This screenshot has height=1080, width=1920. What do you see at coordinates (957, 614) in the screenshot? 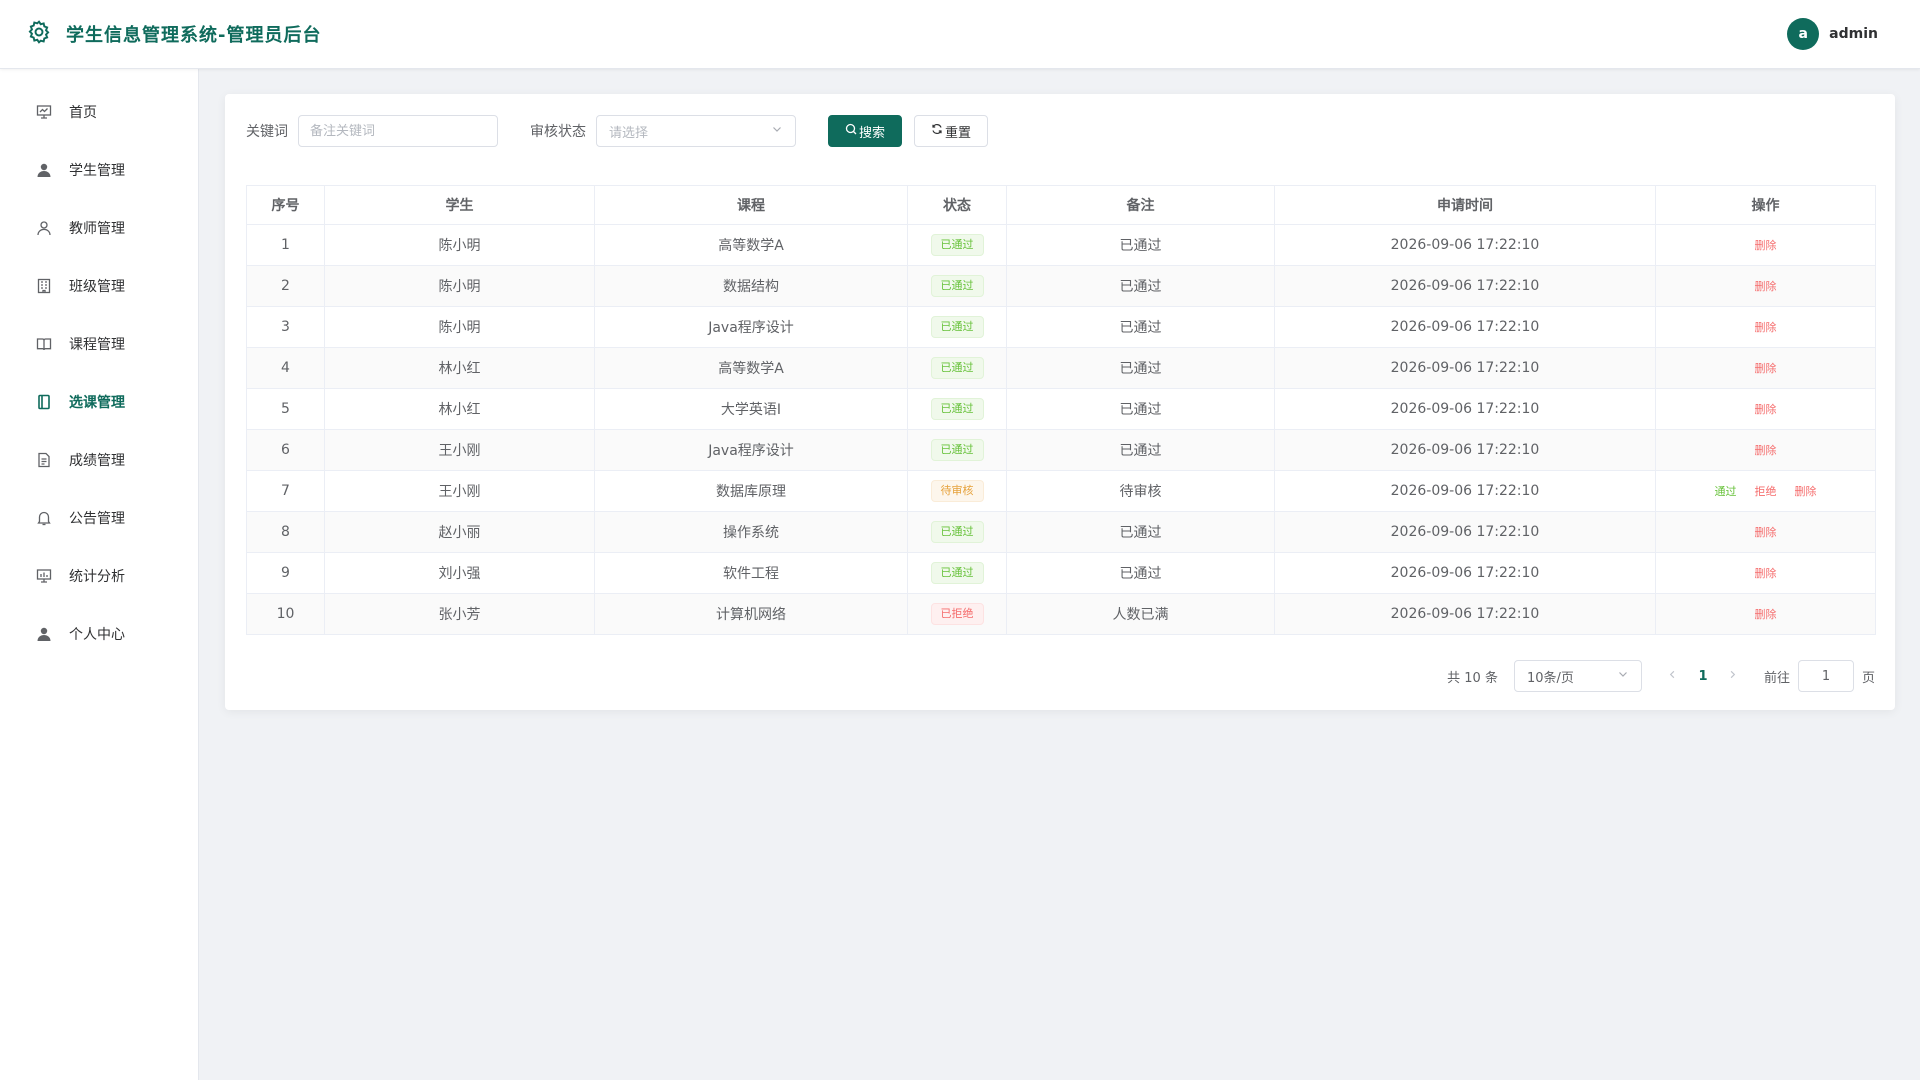
I see `cell-status: 已拒绝` at bounding box center [957, 614].